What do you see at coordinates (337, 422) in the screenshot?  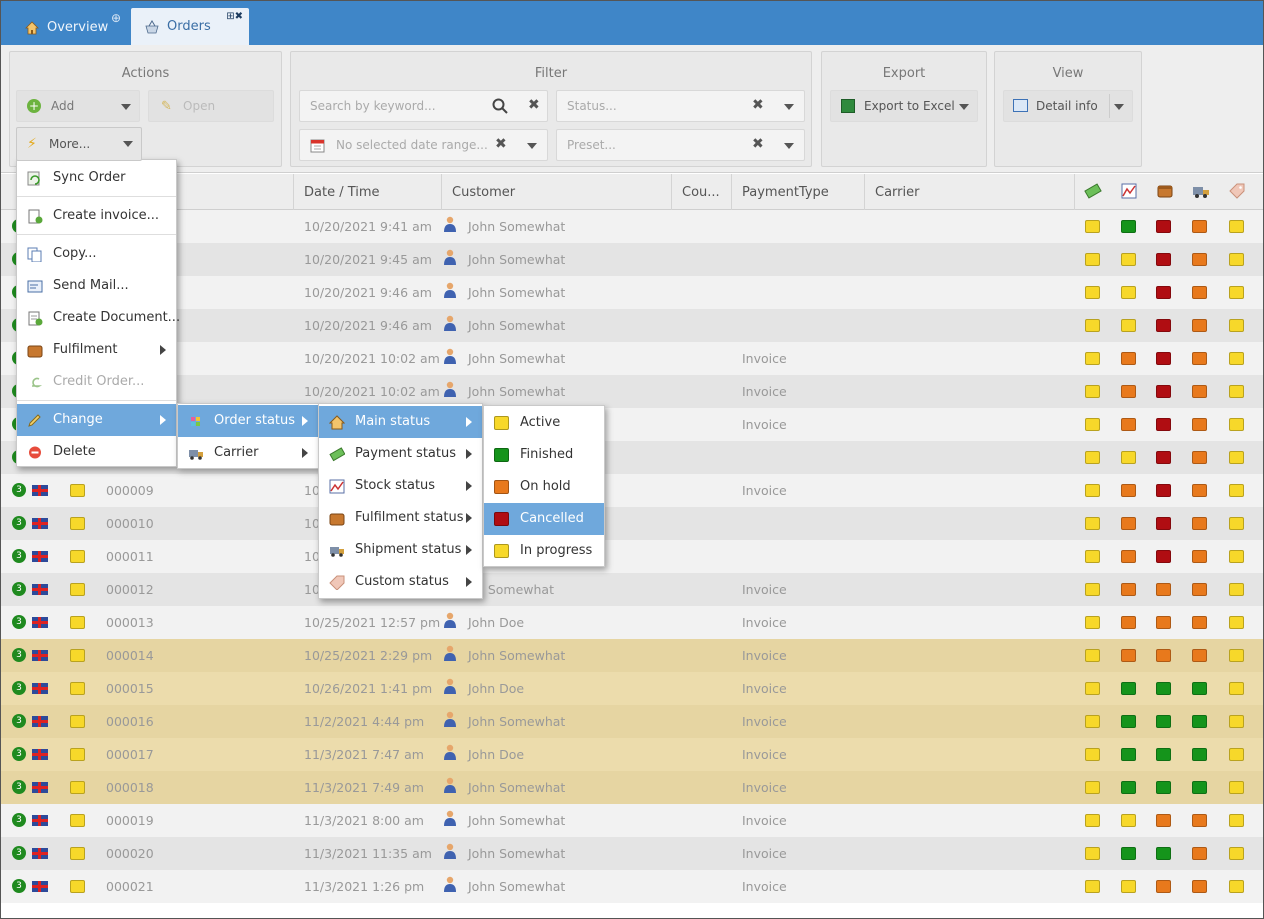 I see `home-icon` at bounding box center [337, 422].